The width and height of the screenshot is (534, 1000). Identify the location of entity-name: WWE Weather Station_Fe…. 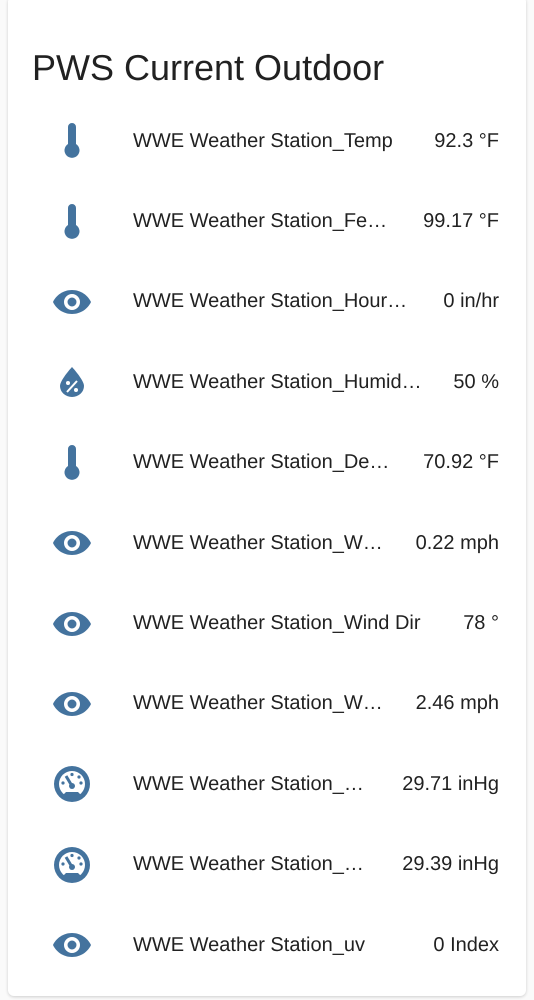
(260, 222).